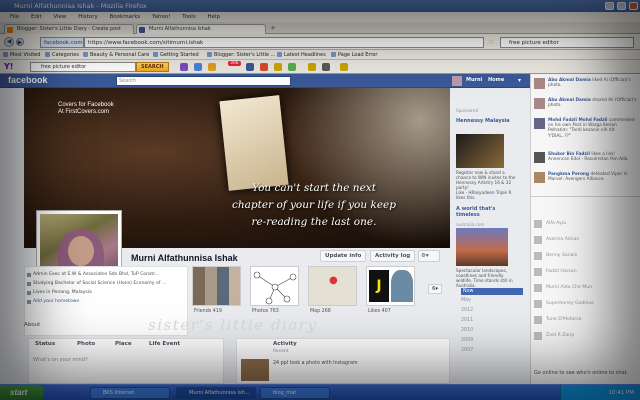 The width and height of the screenshot is (640, 400). Describe the element at coordinates (621, 6) in the screenshot. I see `maximize-button` at that location.